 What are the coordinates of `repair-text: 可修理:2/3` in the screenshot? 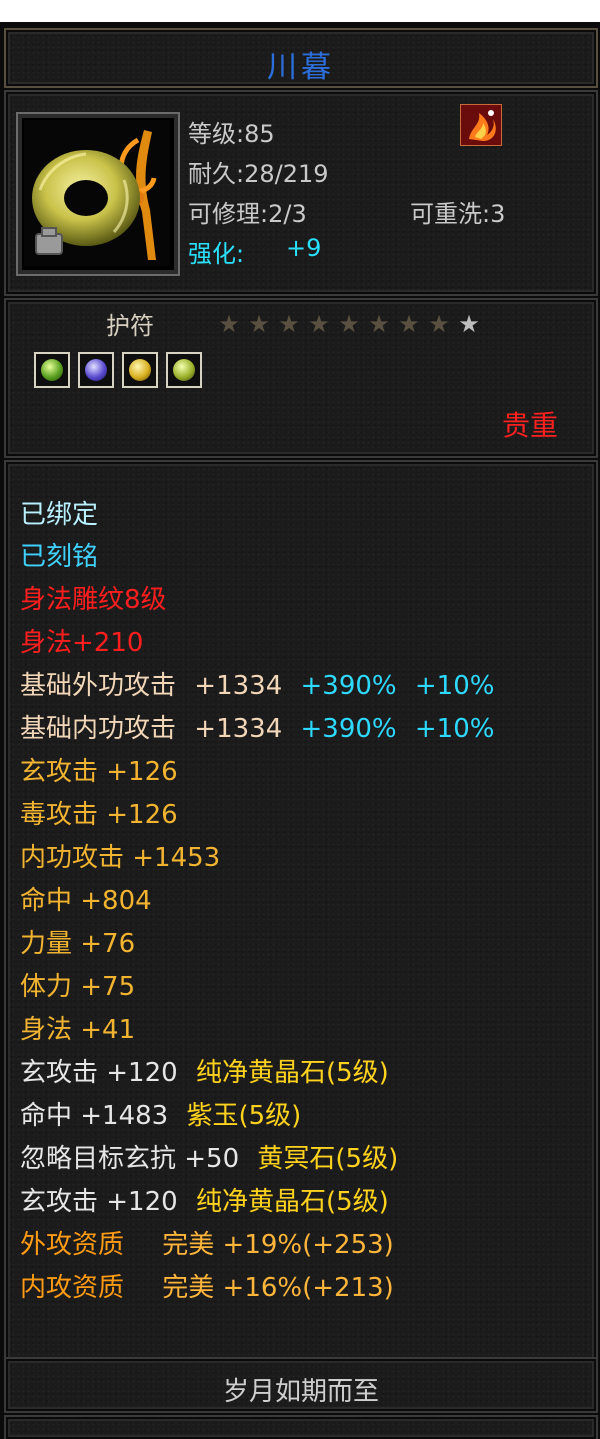 It's located at (247, 214).